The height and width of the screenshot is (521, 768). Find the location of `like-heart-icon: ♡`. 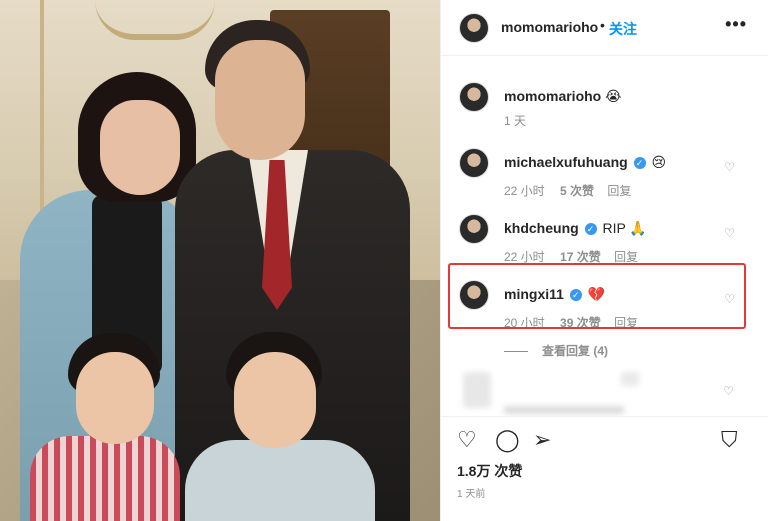

like-heart-icon: ♡ is located at coordinates (467, 440).